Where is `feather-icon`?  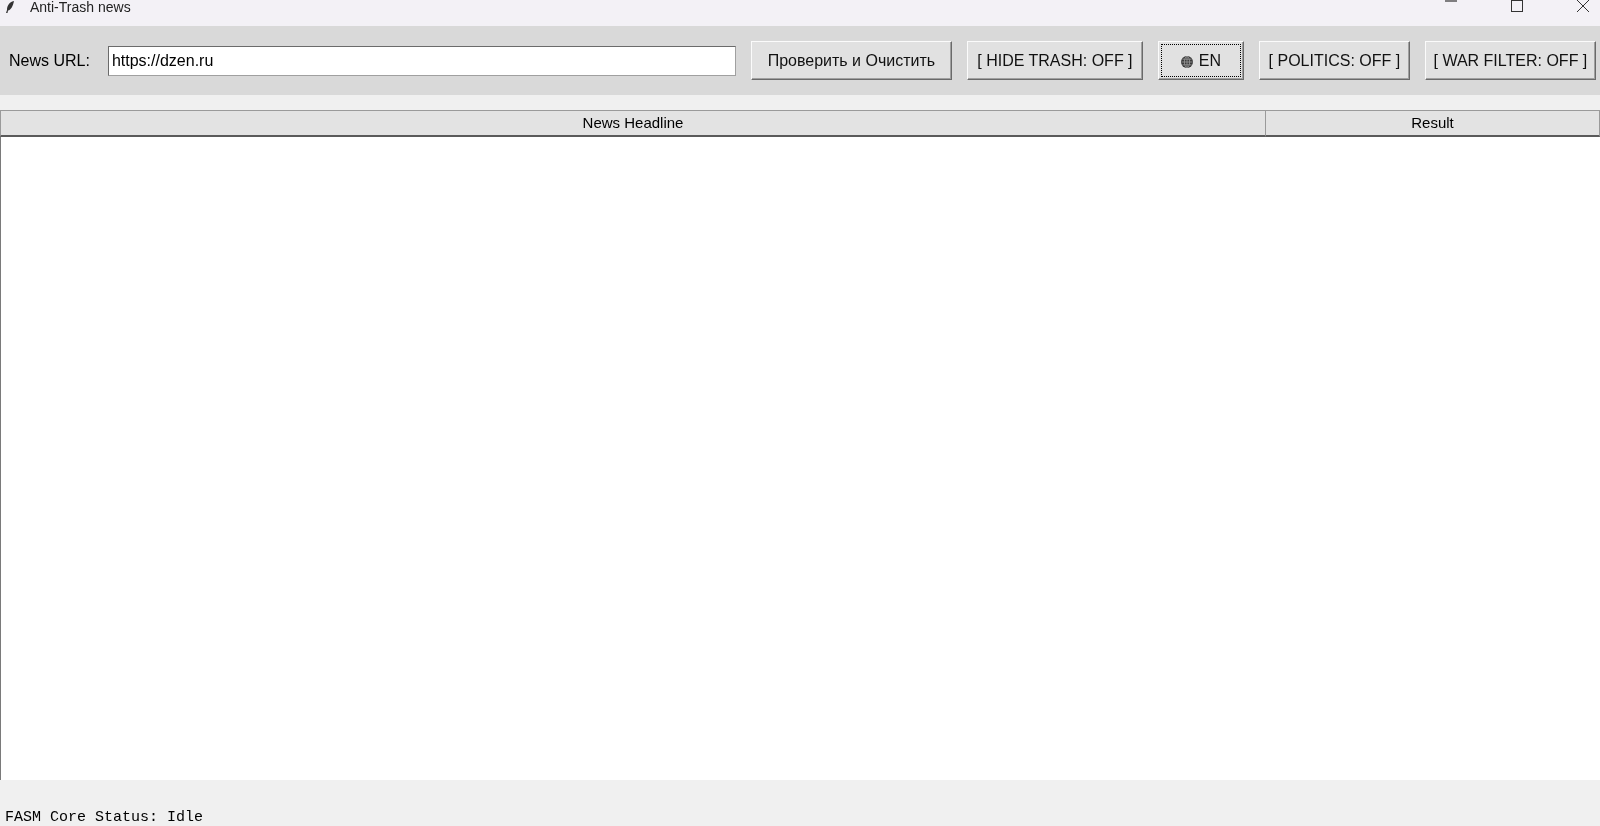
feather-icon is located at coordinates (10, 7).